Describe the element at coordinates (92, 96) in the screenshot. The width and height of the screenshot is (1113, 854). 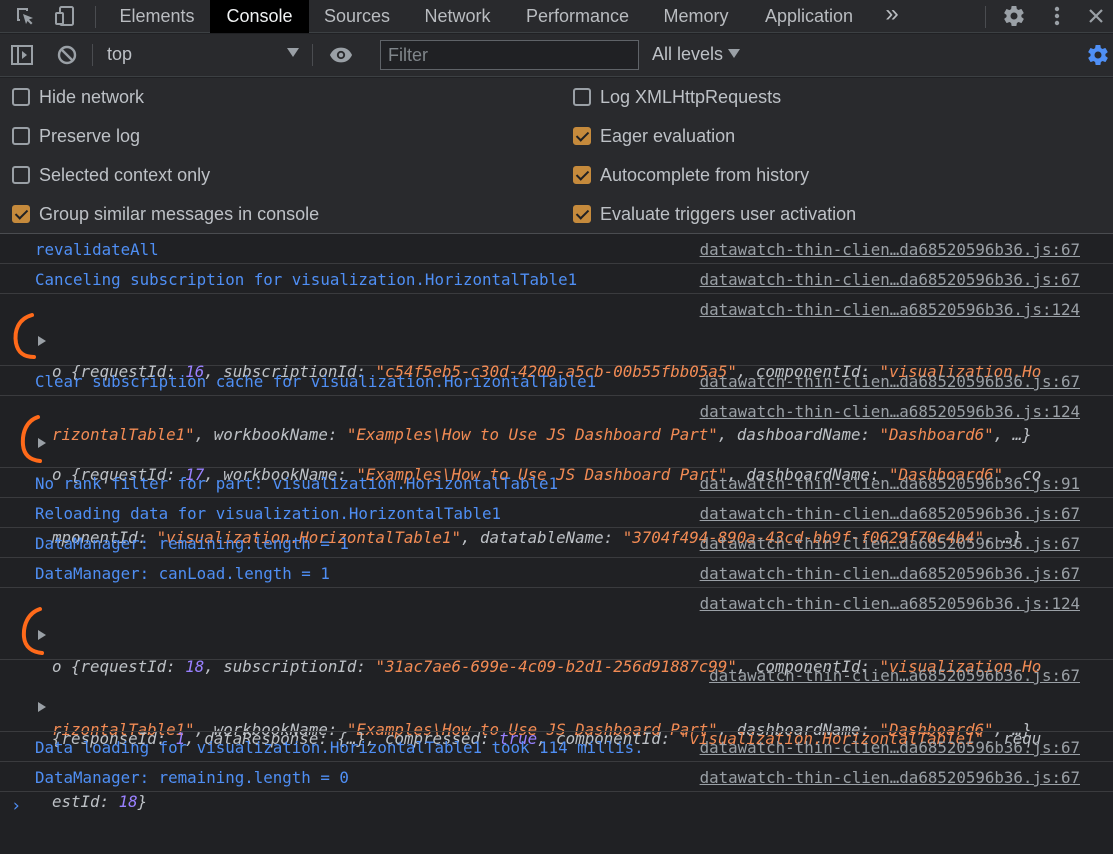
I see `setting-label: Hide network` at that location.